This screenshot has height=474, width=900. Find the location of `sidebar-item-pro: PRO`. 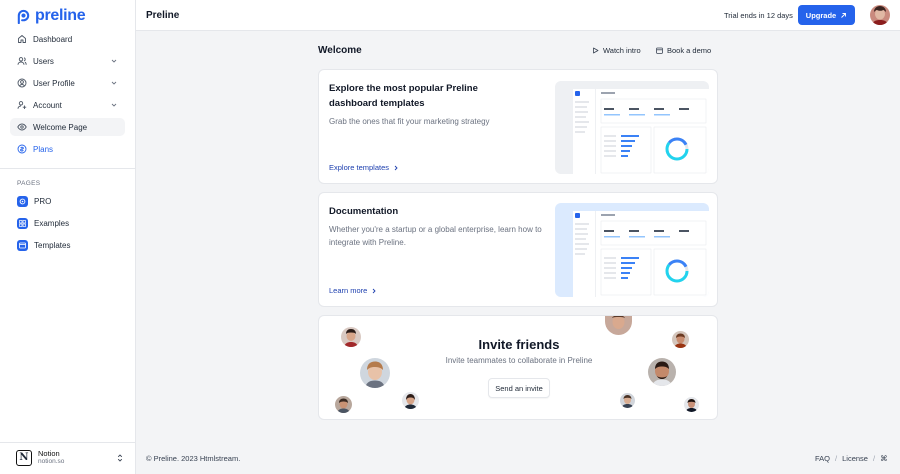

sidebar-item-pro: PRO is located at coordinates (67, 201).